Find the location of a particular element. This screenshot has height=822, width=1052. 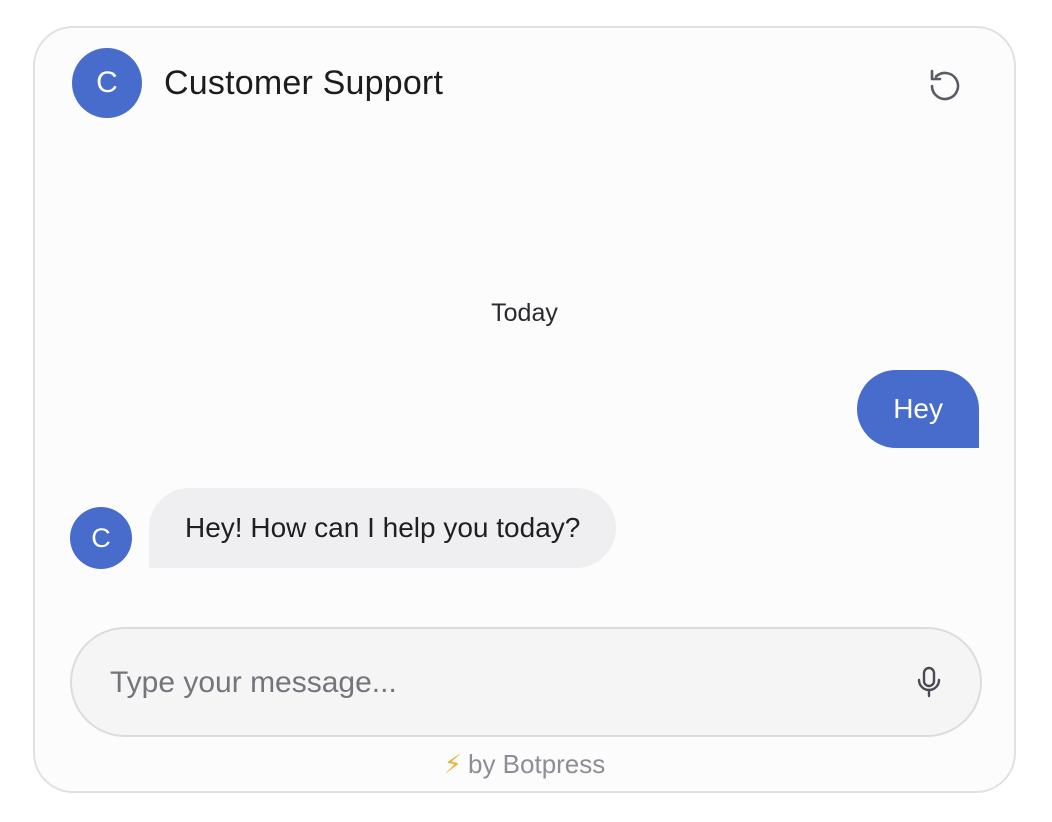

bot-message-bubble: Hey! How can I help you today? is located at coordinates (383, 528).